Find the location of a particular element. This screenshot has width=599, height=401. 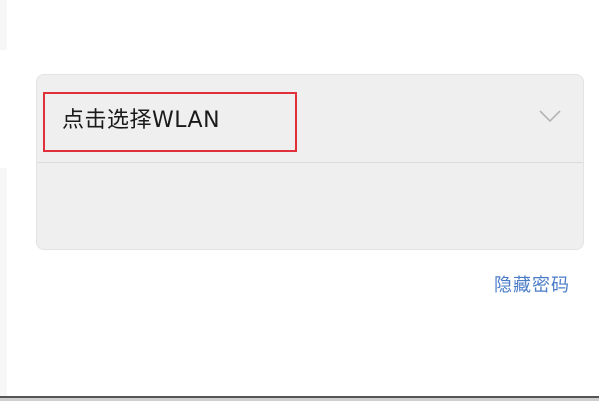

bottom-divider is located at coordinates (299, 398).